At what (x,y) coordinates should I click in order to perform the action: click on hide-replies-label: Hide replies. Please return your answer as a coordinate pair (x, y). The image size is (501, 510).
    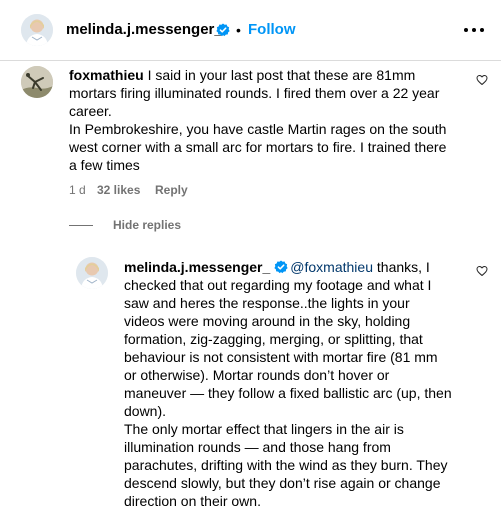
    Looking at the image, I should click on (147, 225).